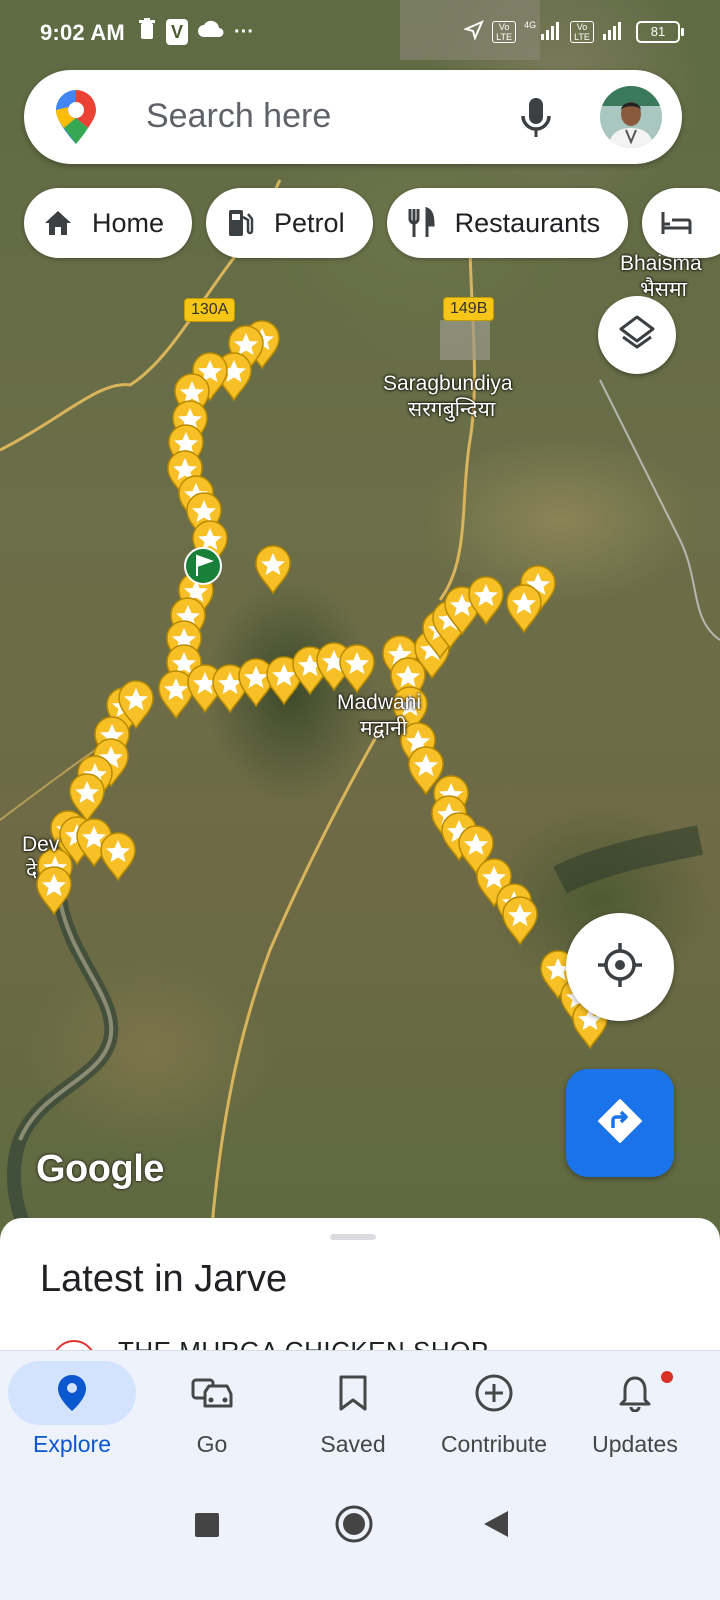  What do you see at coordinates (421, 223) in the screenshot?
I see `fork-knife-icon` at bounding box center [421, 223].